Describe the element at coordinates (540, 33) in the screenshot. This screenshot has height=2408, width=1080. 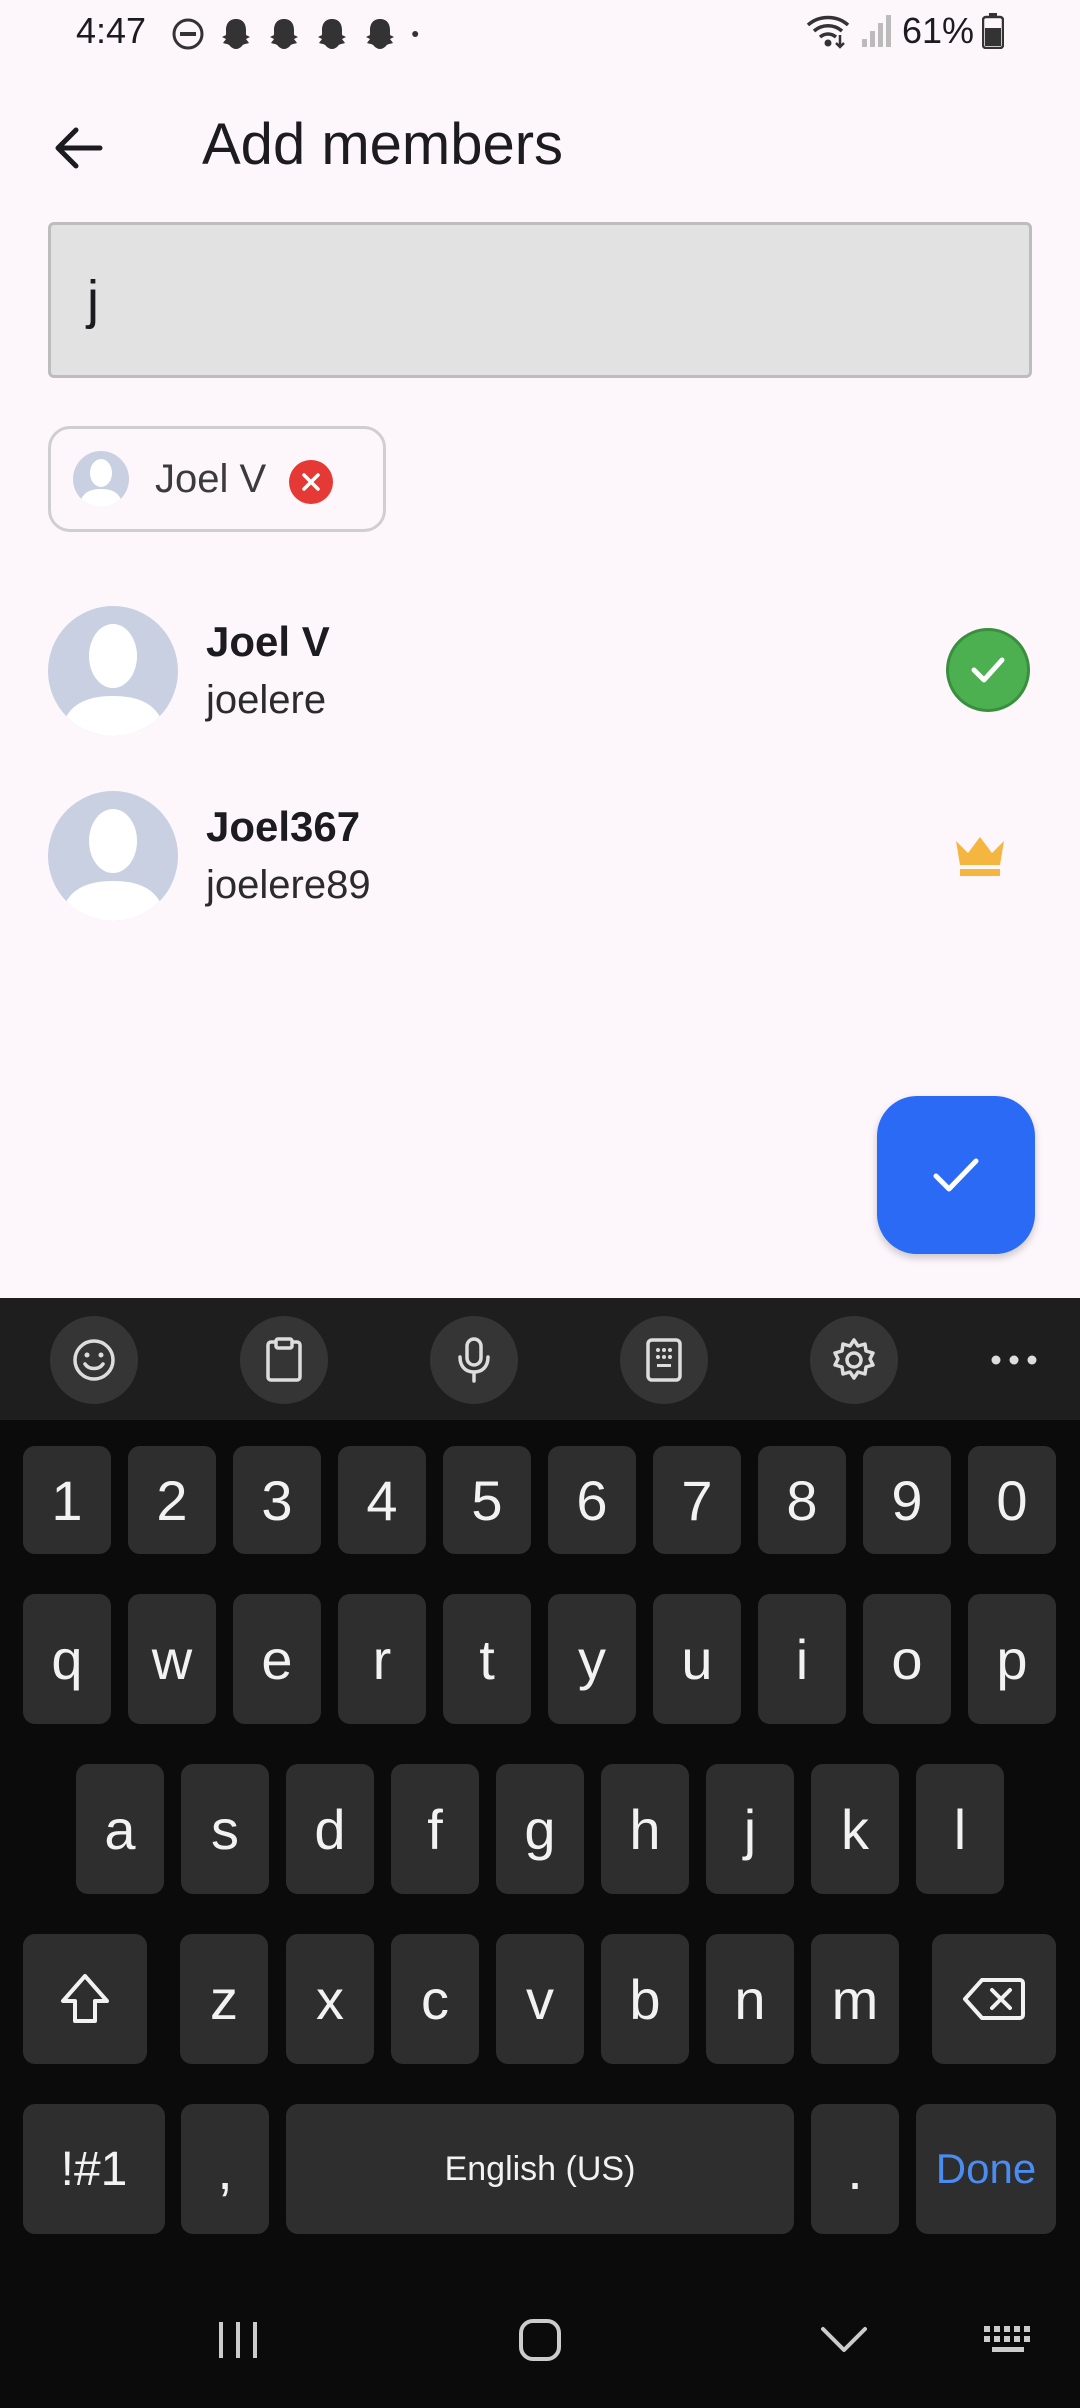
I see `status-bar: 4:47 61%` at that location.